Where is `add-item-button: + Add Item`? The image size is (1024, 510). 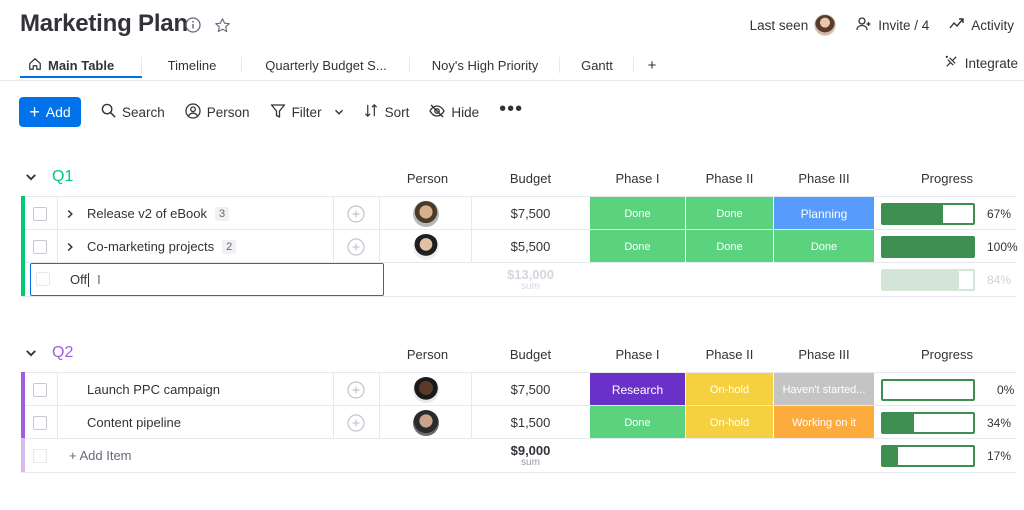
add-item-button: + Add Item is located at coordinates (100, 455).